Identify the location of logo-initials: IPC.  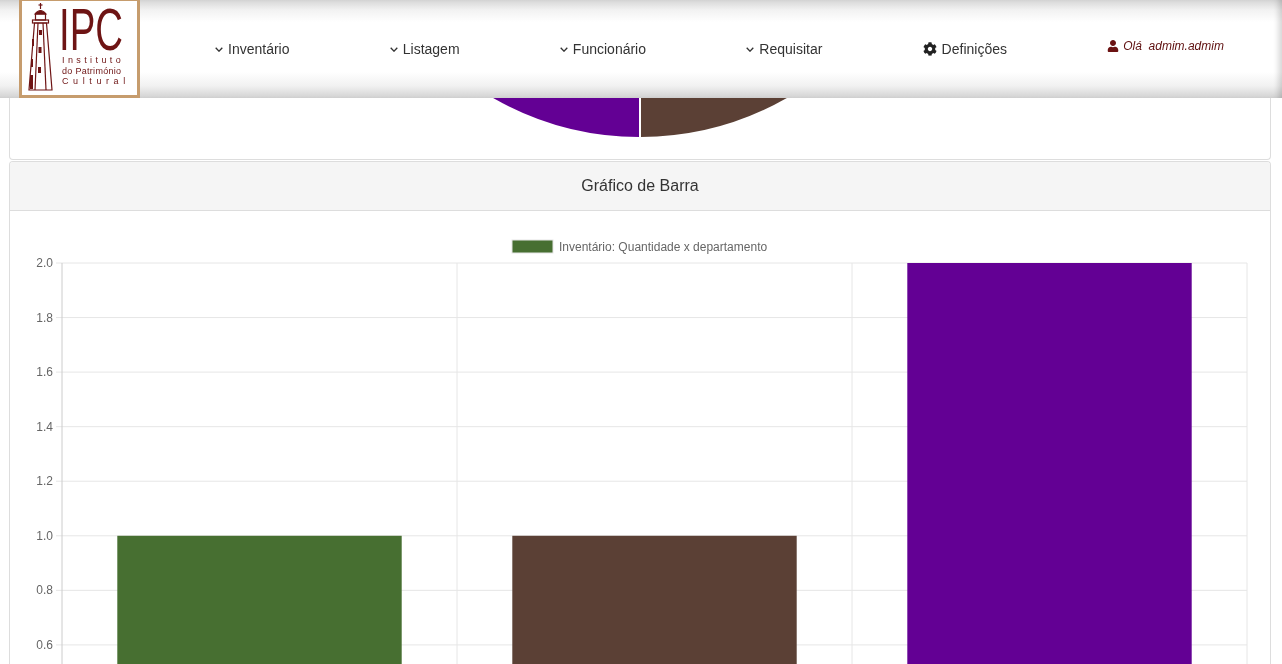
(91, 30).